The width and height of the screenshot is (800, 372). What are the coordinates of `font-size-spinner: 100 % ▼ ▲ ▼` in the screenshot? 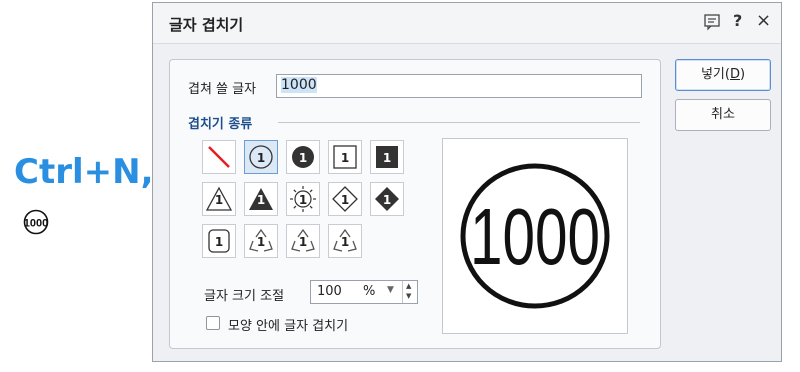 It's located at (364, 292).